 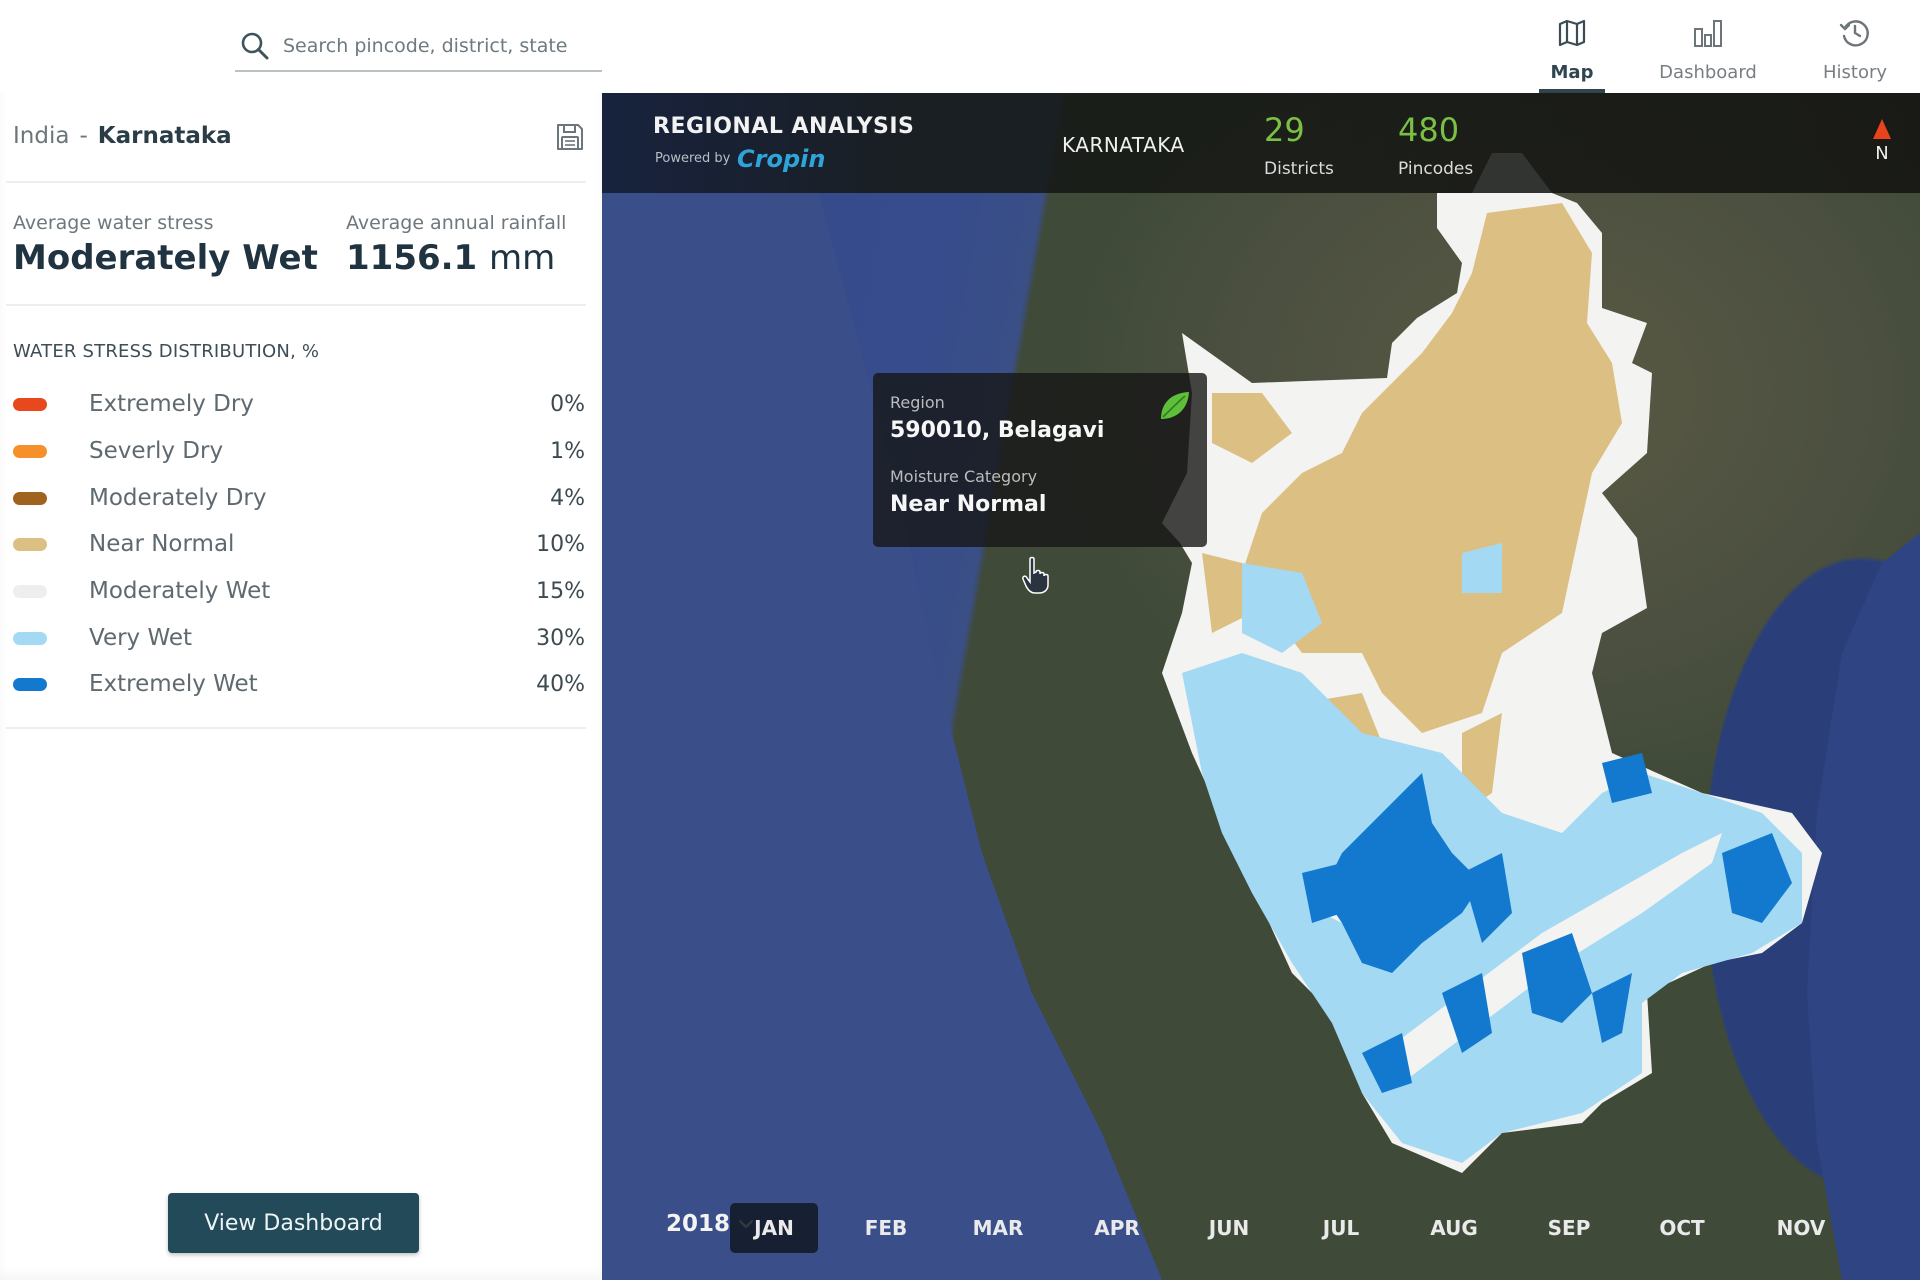 What do you see at coordinates (784, 126) in the screenshot?
I see `regional-analysis-title: REGIONAL ANALYSIS` at bounding box center [784, 126].